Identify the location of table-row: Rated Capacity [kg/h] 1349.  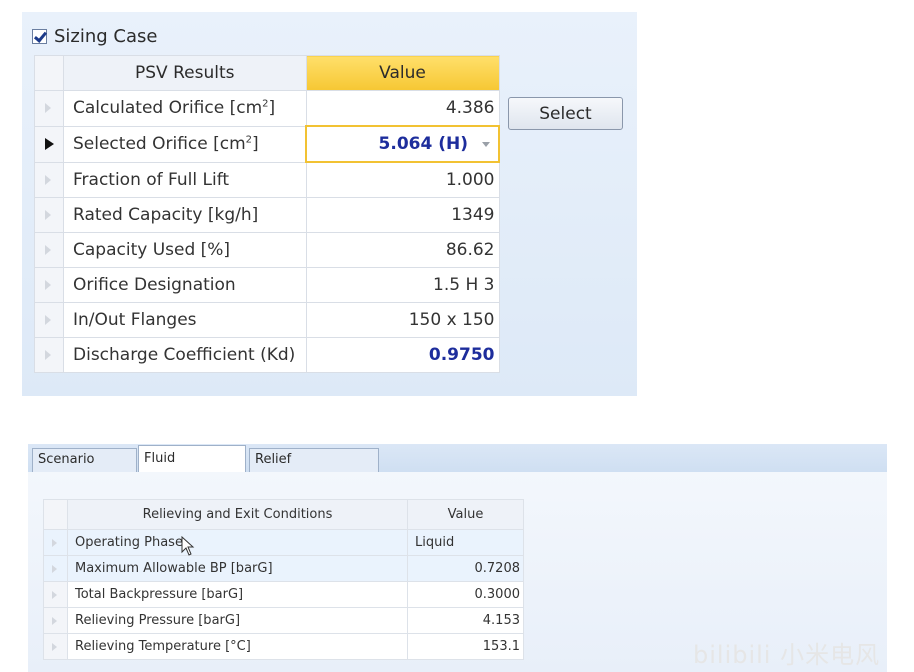
(267, 215).